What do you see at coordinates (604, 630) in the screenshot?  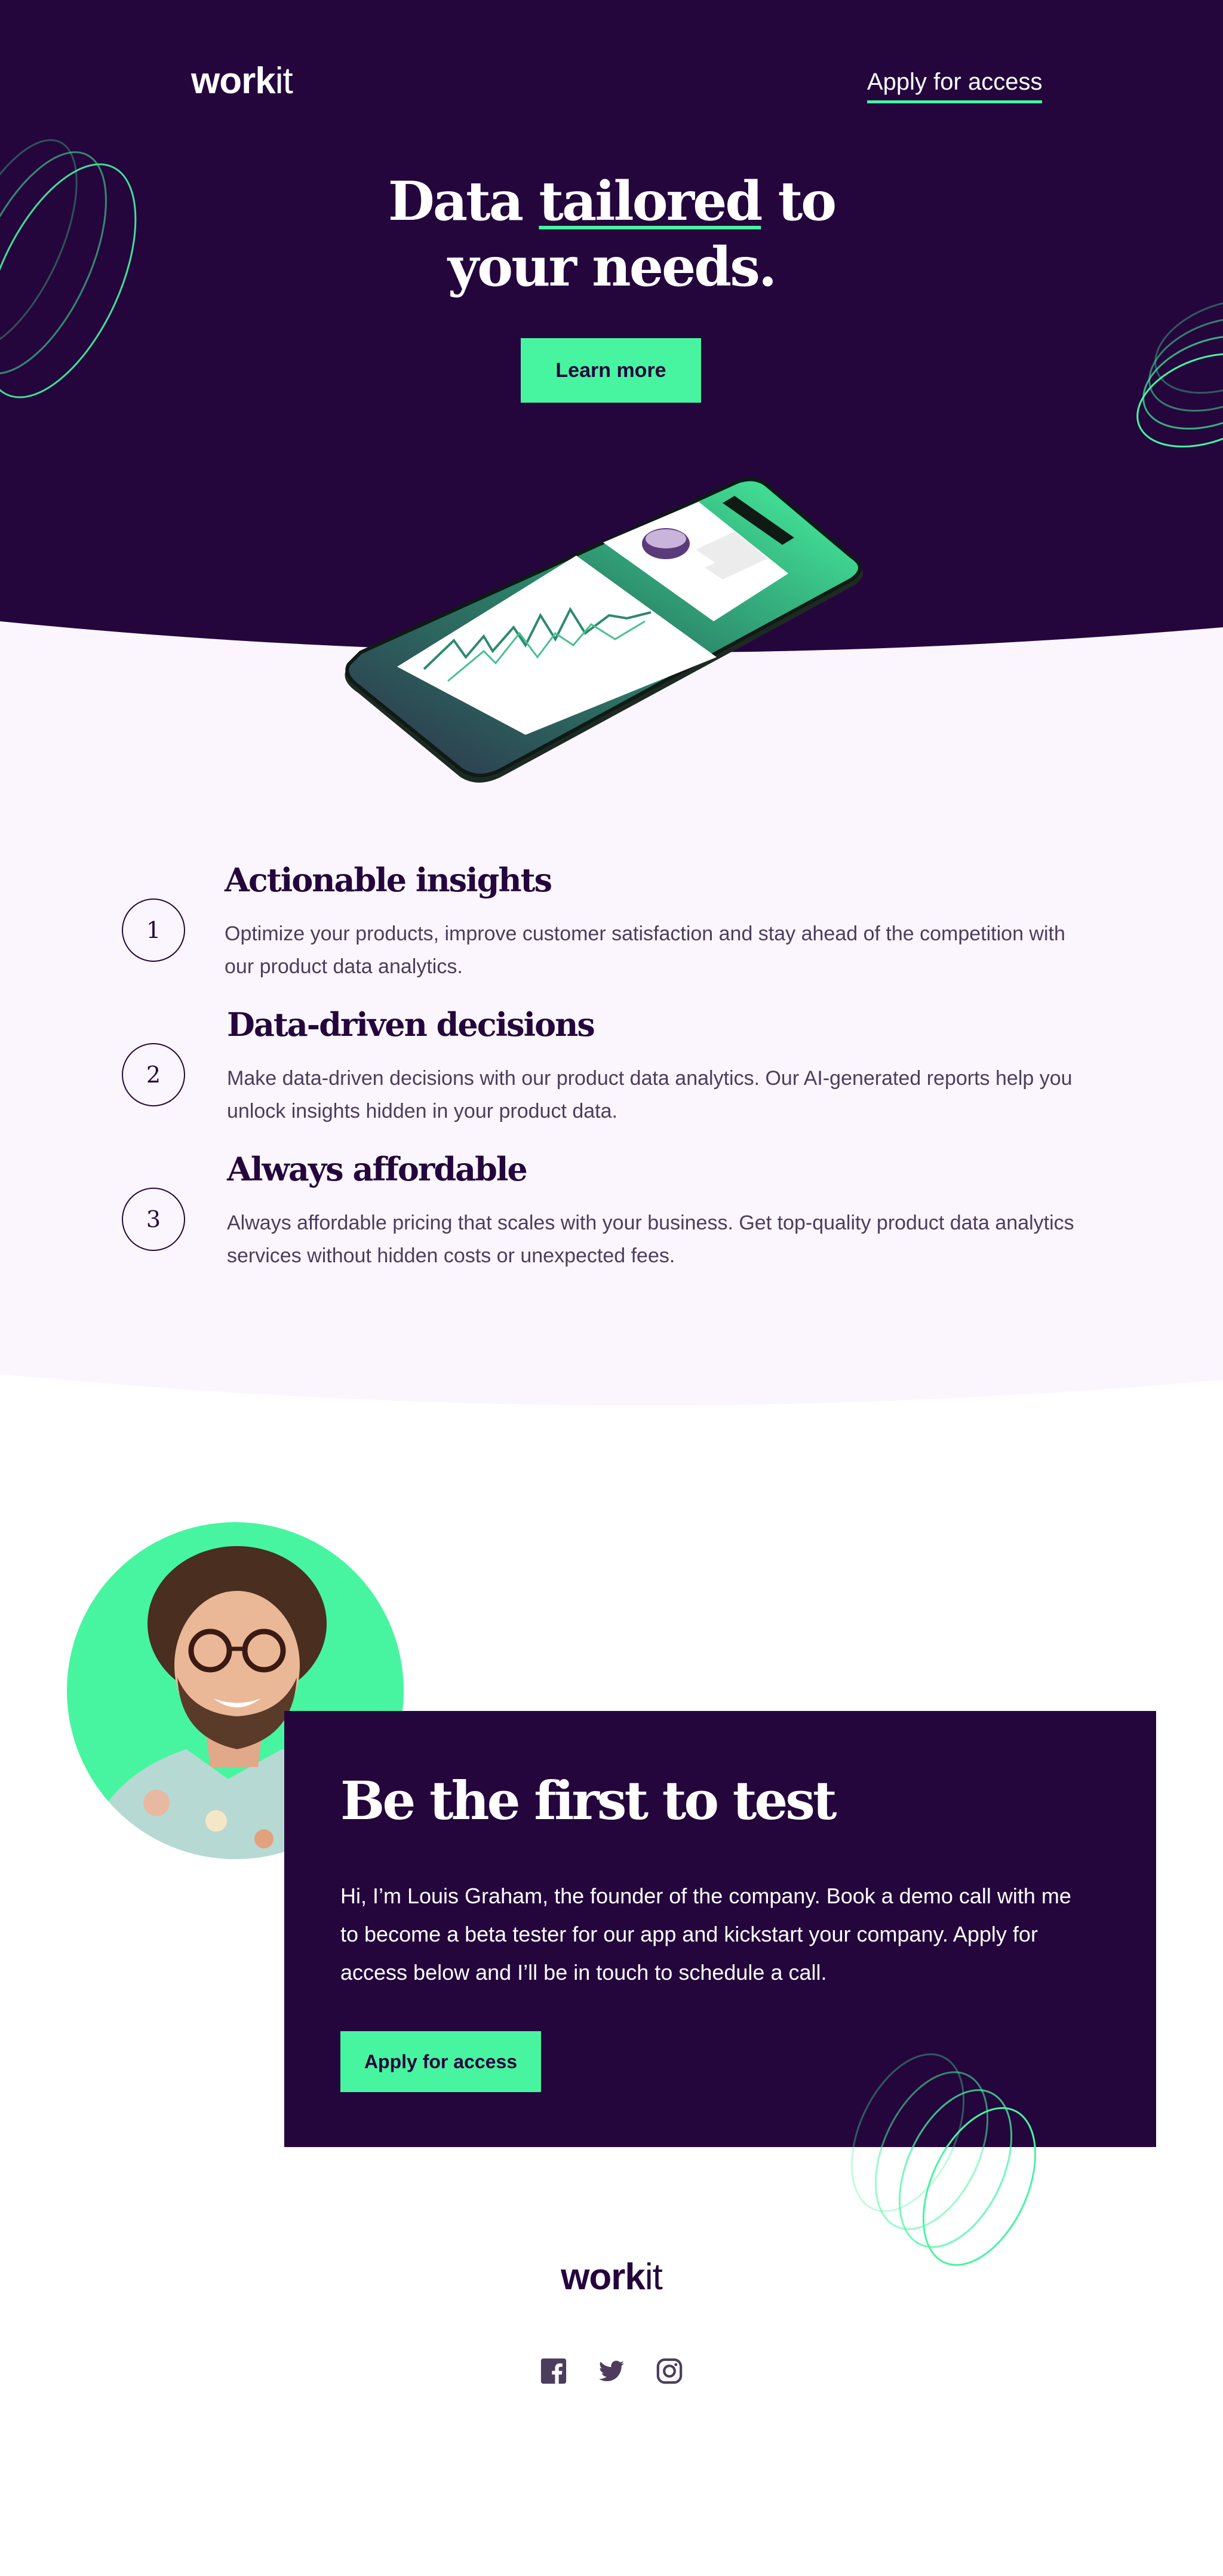 I see `phone-illustration` at bounding box center [604, 630].